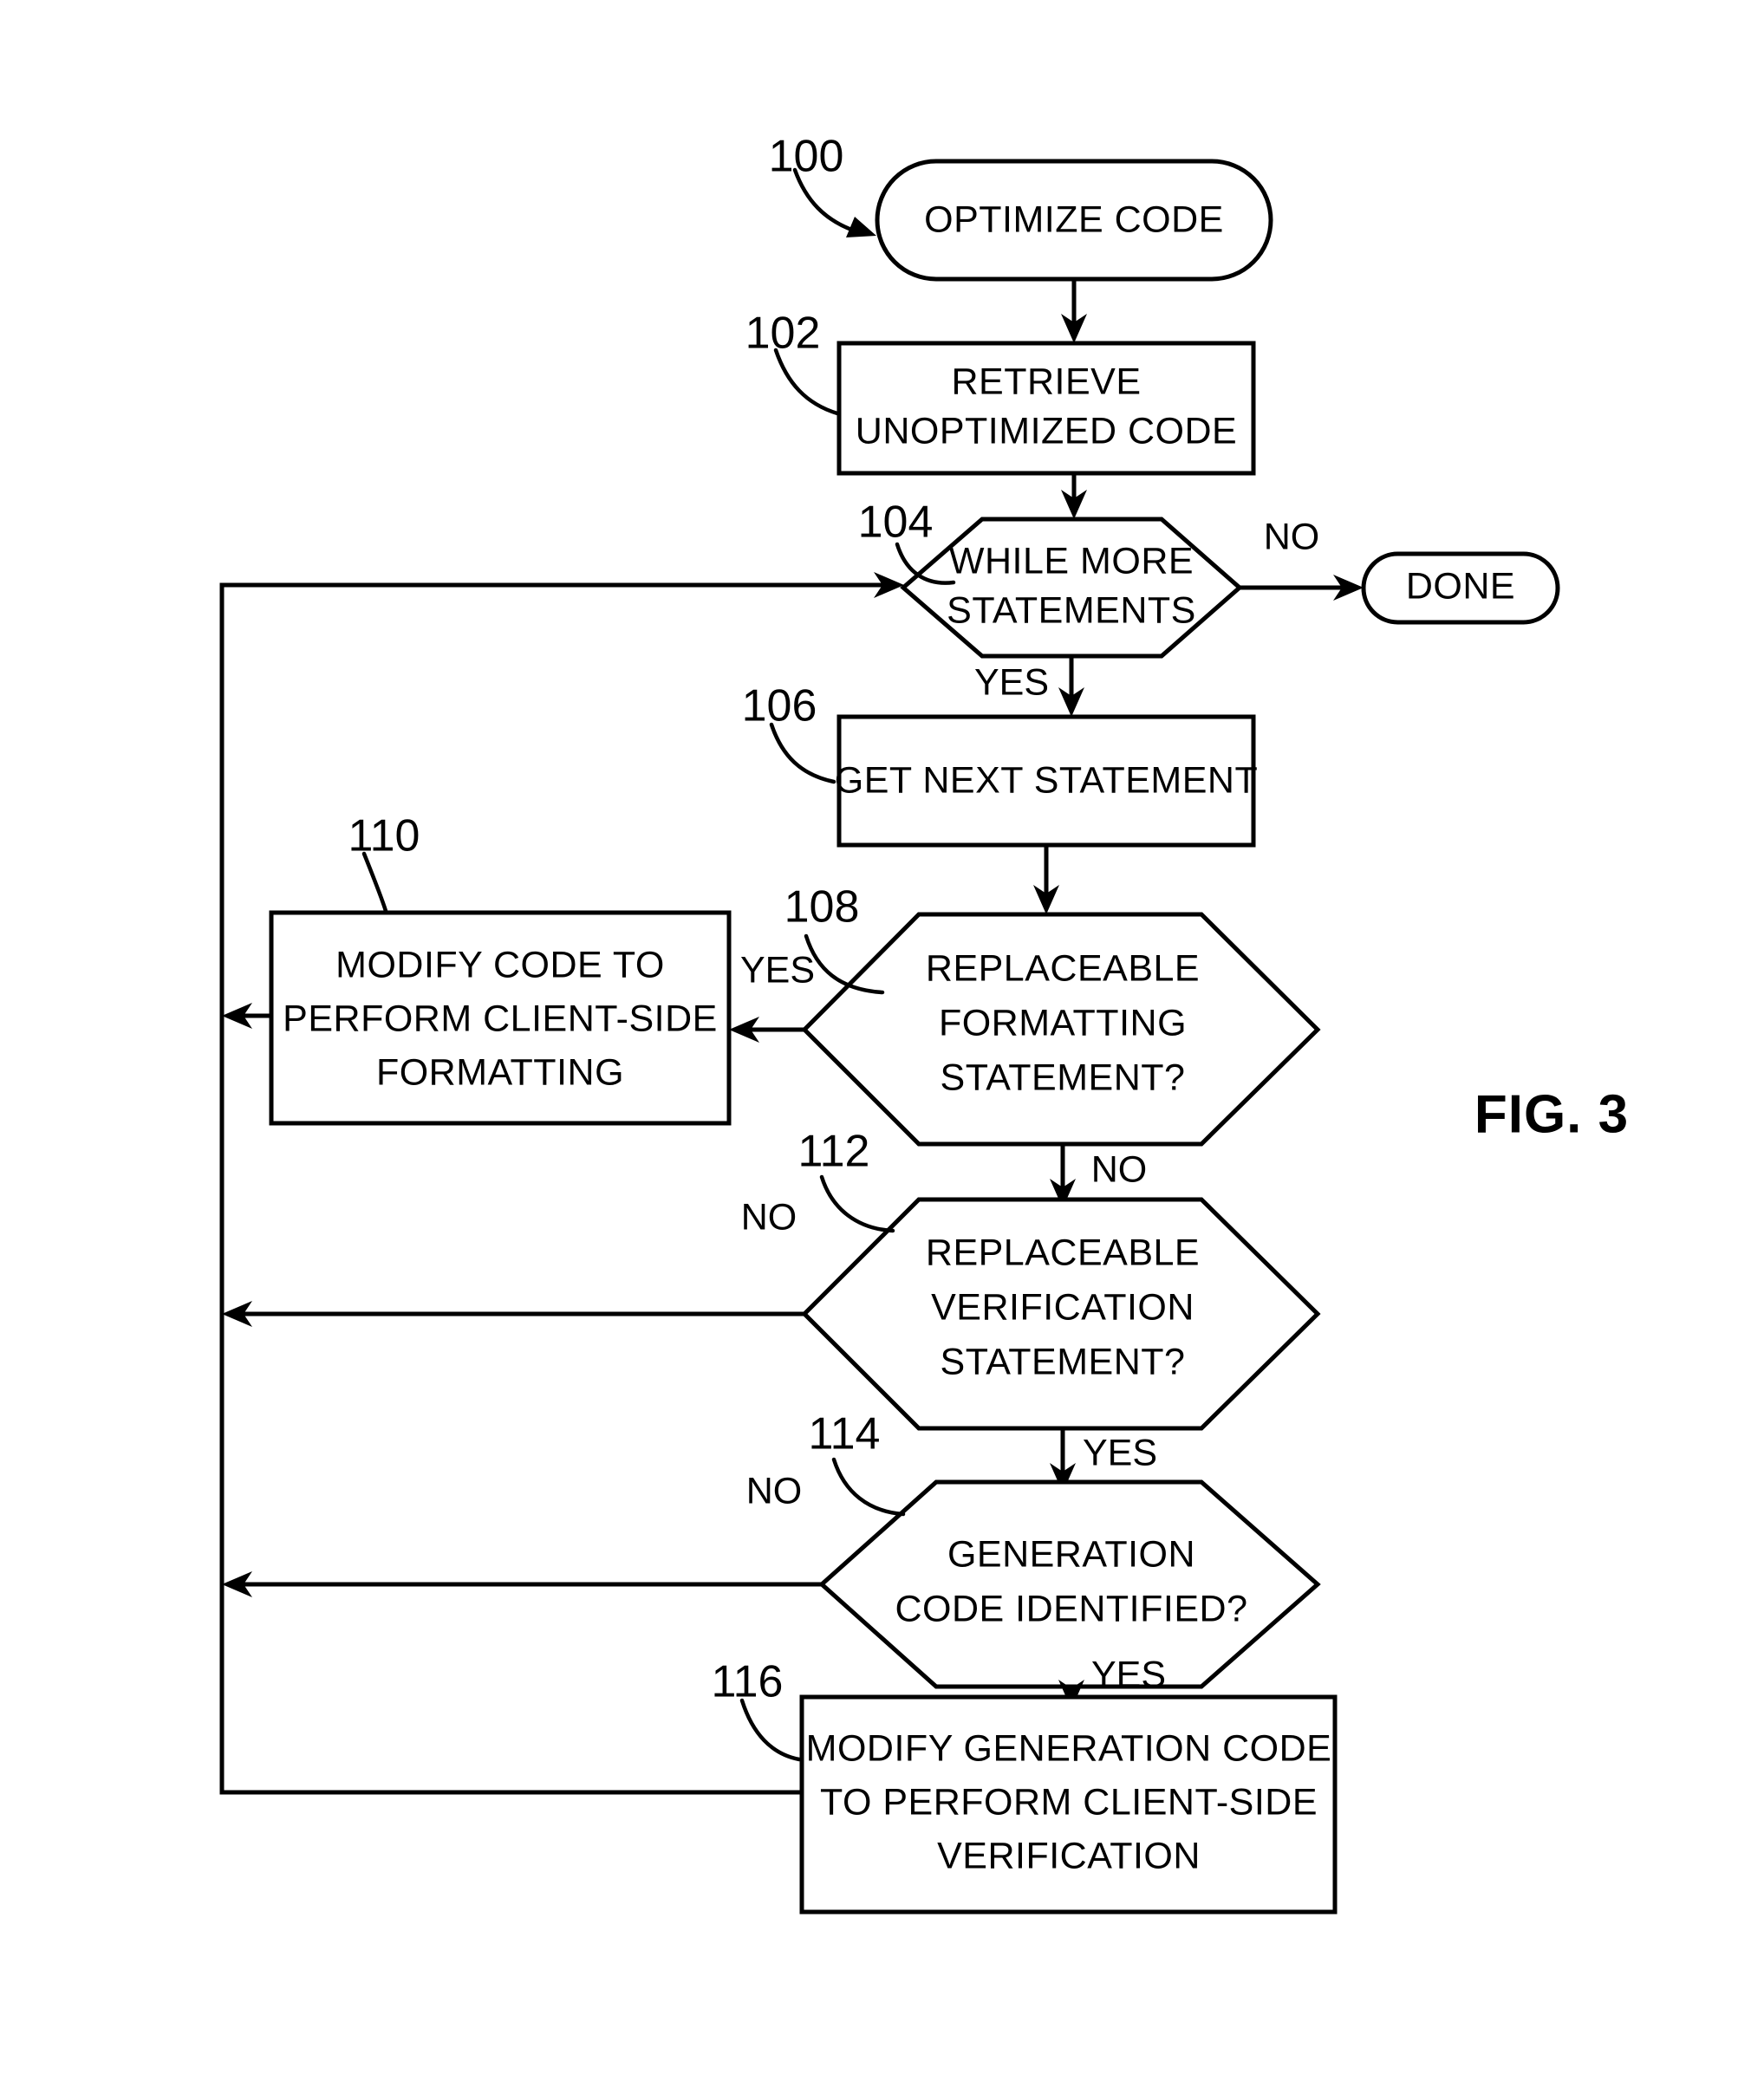 The height and width of the screenshot is (2100, 1751). I want to click on node-114-label-line2: CODE IDENTIFIED?, so click(1071, 1608).